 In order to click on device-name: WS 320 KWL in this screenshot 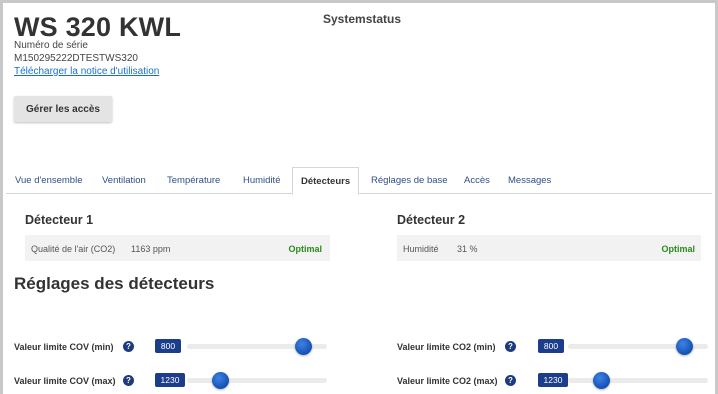, I will do `click(98, 27)`.